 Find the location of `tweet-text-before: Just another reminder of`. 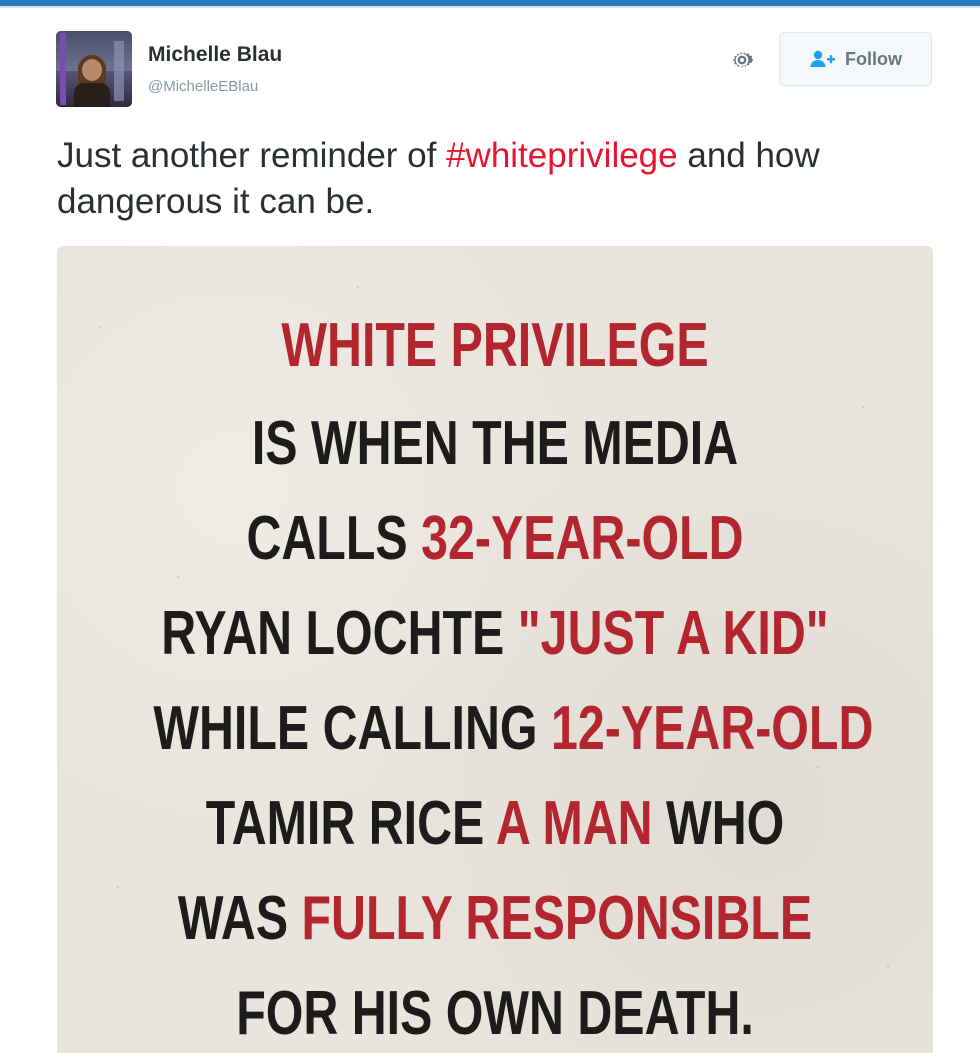

tweet-text-before: Just another reminder of is located at coordinates (252, 155).